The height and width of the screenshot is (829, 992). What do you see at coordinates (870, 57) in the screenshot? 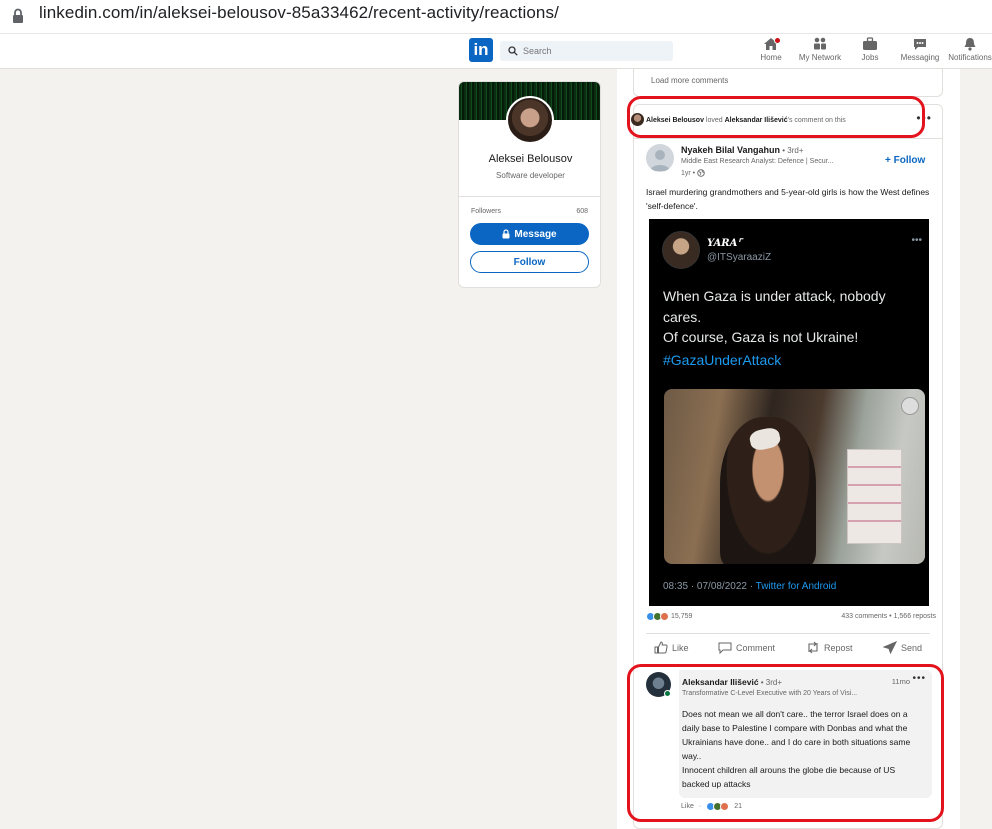
I see `nav-jobs-label: Jobs` at bounding box center [870, 57].